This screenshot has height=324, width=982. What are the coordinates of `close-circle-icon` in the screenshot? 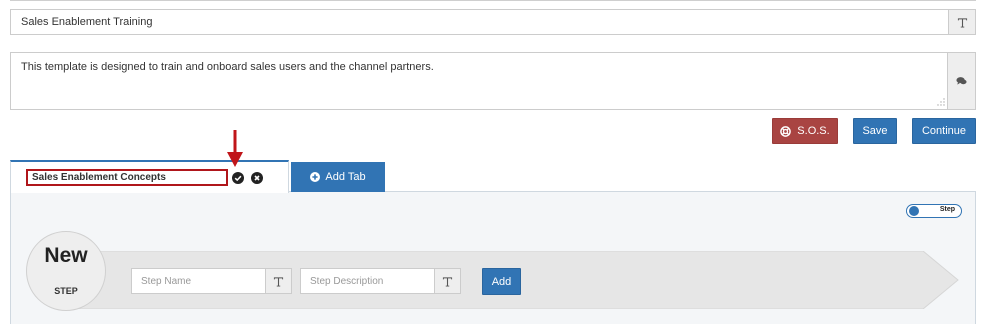 It's located at (257, 178).